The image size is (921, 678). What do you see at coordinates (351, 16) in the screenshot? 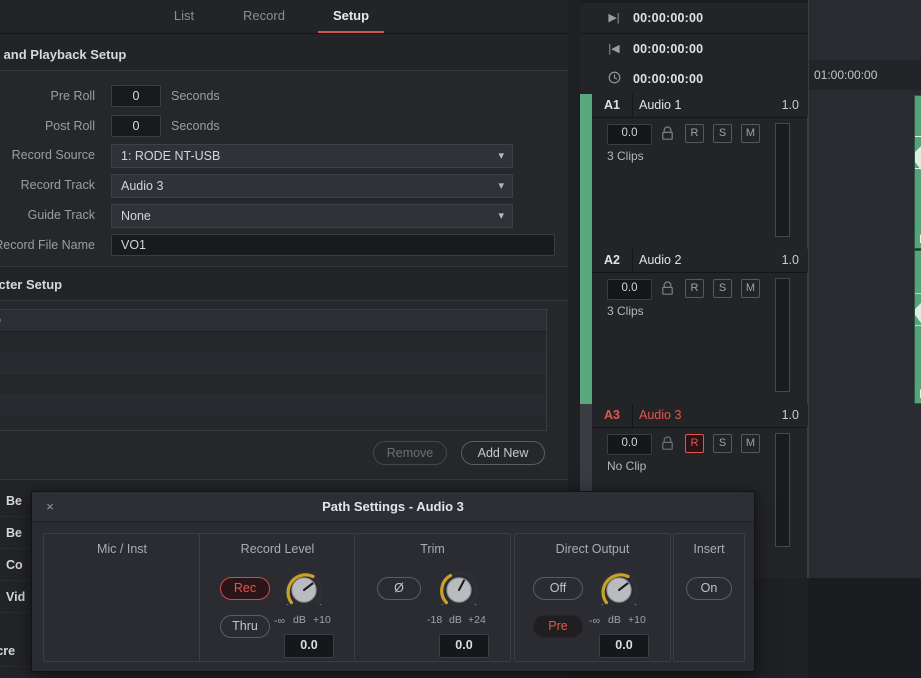
I see `tab-setup: Setup` at bounding box center [351, 16].